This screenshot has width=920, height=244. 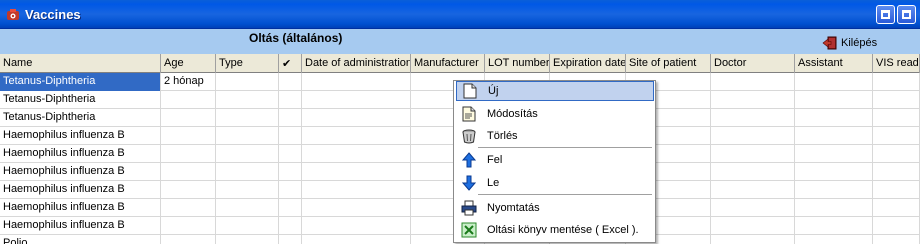 What do you see at coordinates (668, 63) in the screenshot?
I see `column-header-site: Site of patient` at bounding box center [668, 63].